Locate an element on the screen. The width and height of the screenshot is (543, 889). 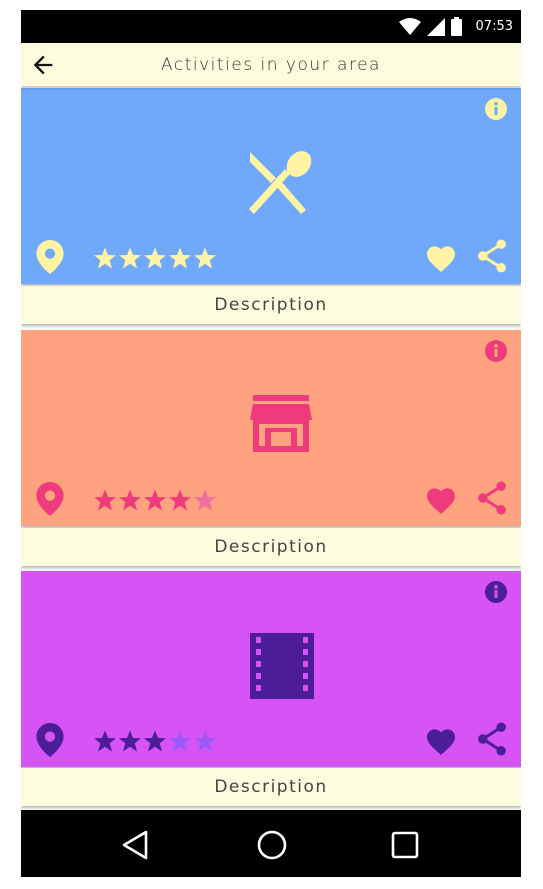
signal-icon is located at coordinates (435, 26).